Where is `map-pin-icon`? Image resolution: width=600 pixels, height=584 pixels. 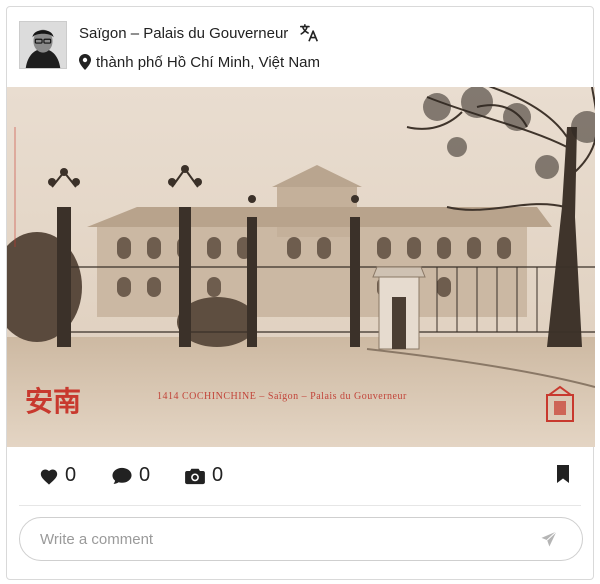 map-pin-icon is located at coordinates (85, 62).